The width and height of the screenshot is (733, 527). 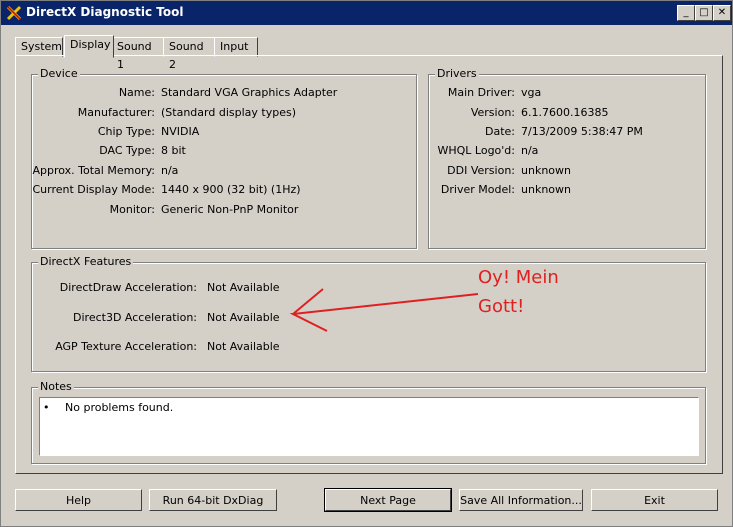 I want to click on minimize-icon: _, so click(x=686, y=12).